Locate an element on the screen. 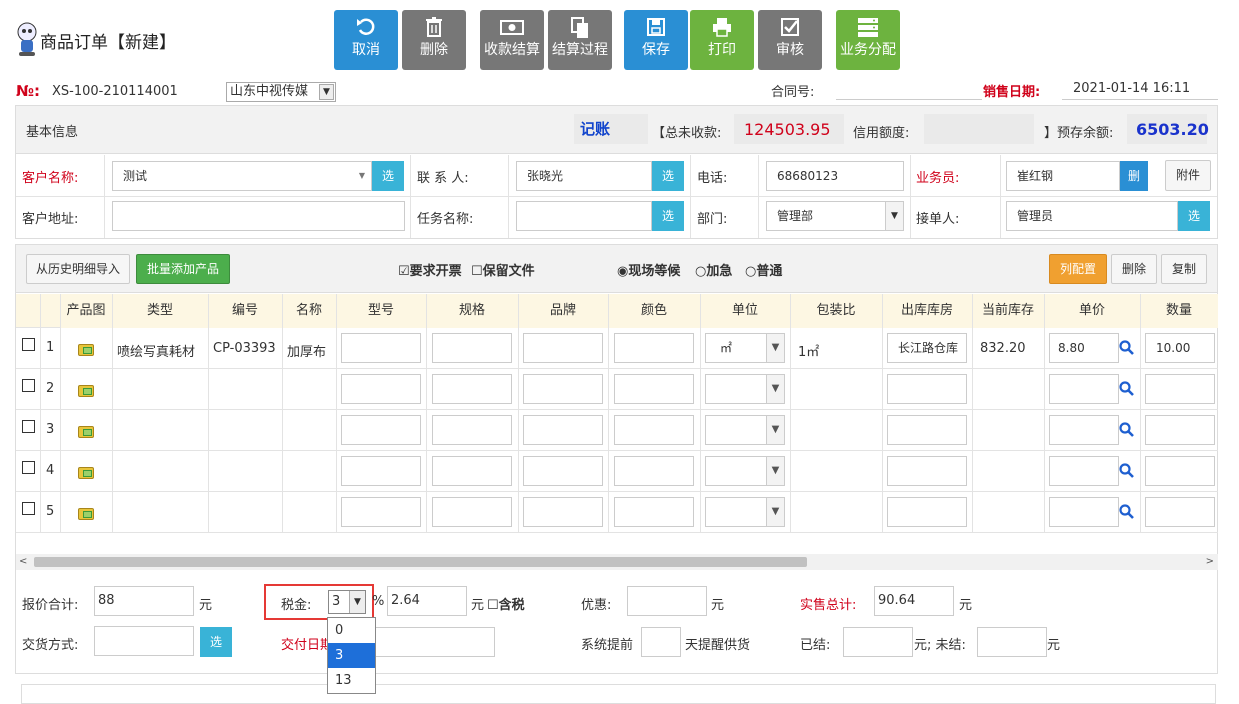  customer-select-button: 选 is located at coordinates (388, 176).